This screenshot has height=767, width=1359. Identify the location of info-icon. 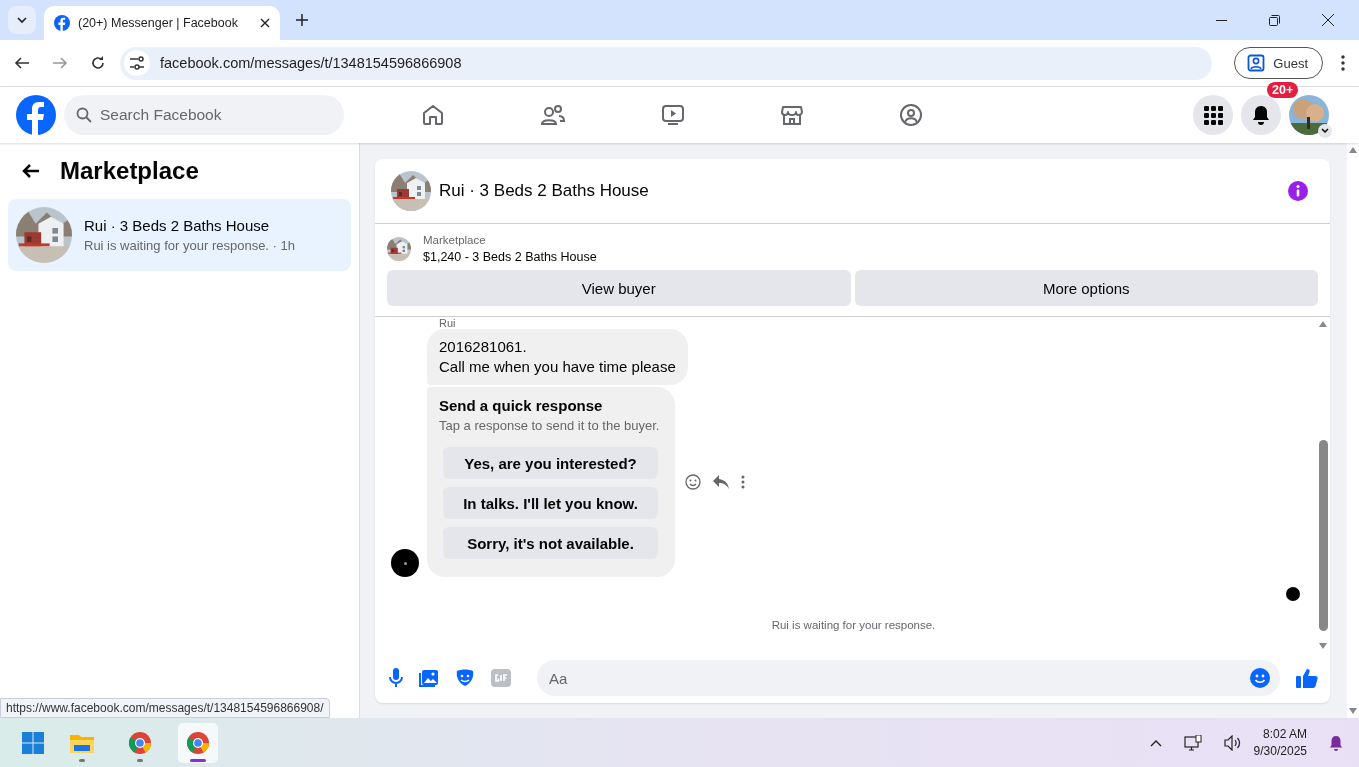
(1298, 191).